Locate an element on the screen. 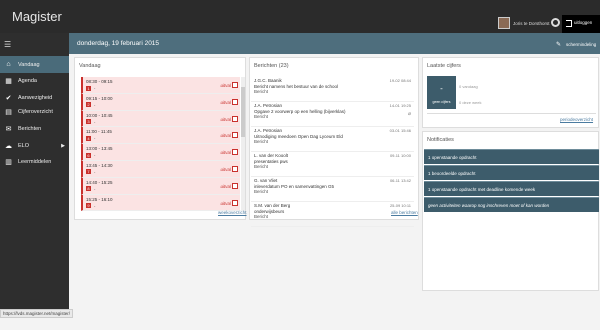 The width and height of the screenshot is (600, 330). agenda-row: 11:00 - 11:45 4- uitval is located at coordinates (160, 136).